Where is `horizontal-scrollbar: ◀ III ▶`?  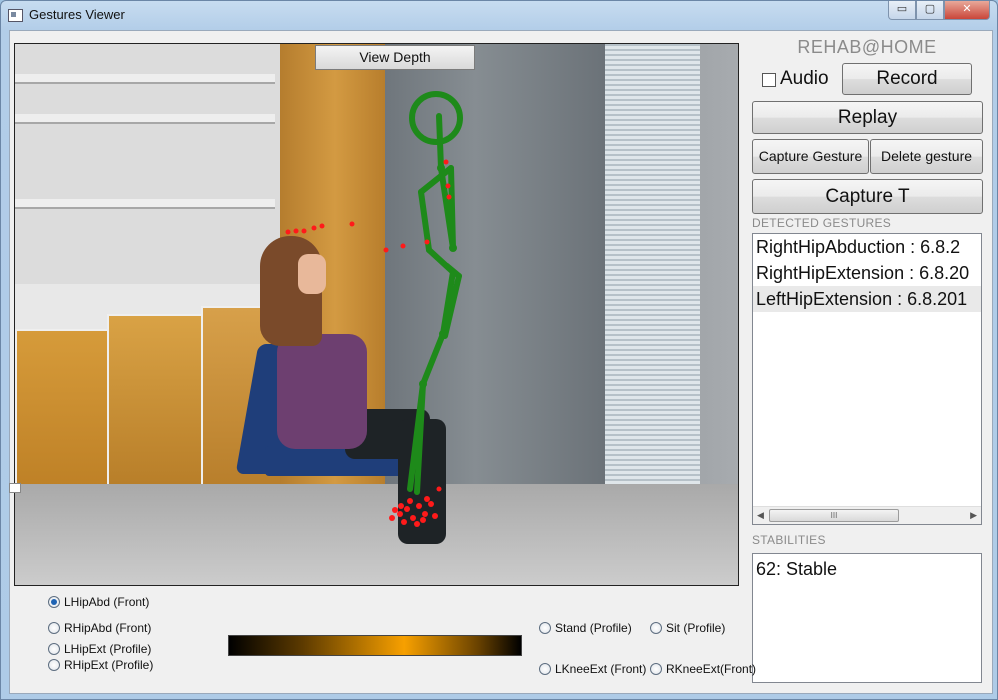 horizontal-scrollbar: ◀ III ▶ is located at coordinates (867, 515).